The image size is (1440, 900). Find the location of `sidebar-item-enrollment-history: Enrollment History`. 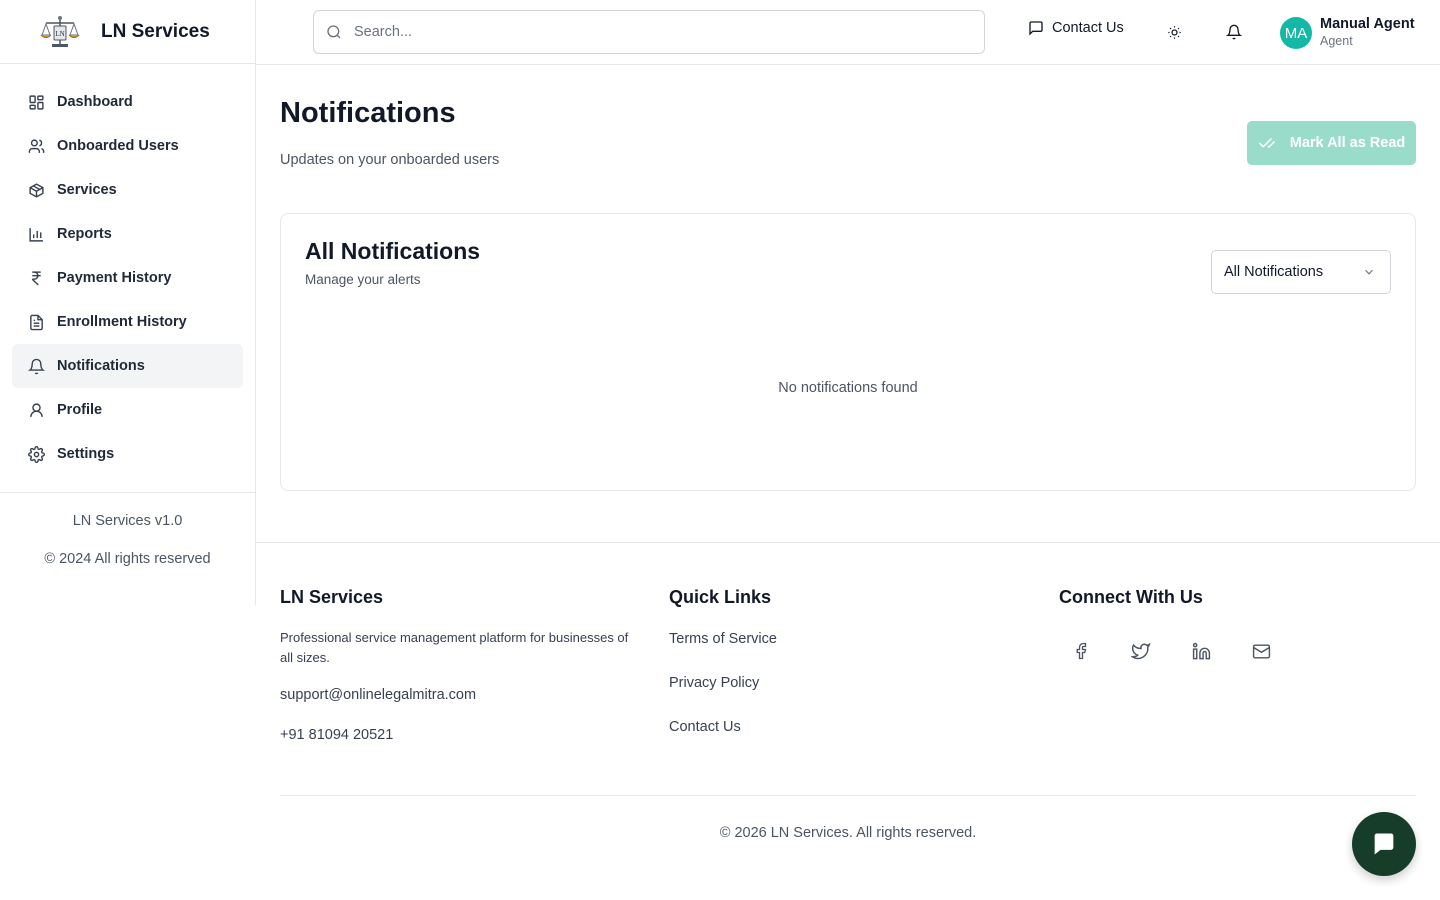

sidebar-item-enrollment-history: Enrollment History is located at coordinates (127, 322).